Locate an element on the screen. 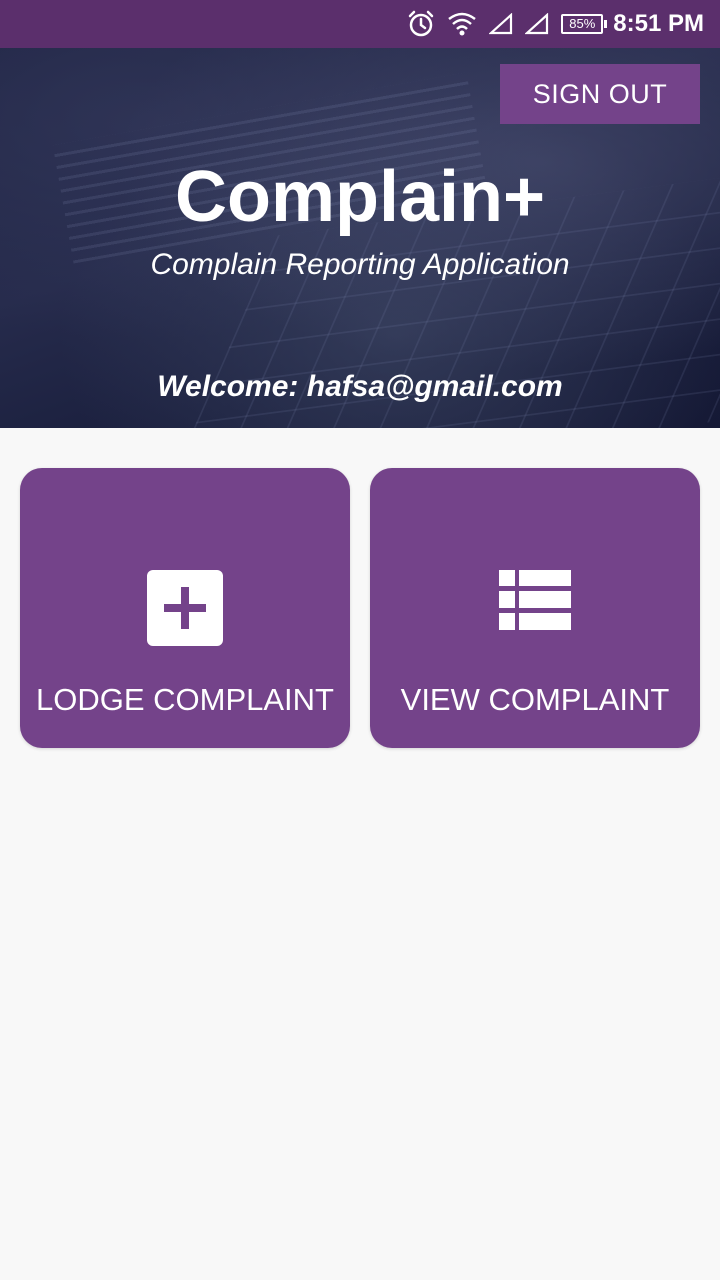 Image resolution: width=720 pixels, height=1280 pixels. sign-out-button: SIGN OUT is located at coordinates (600, 94).